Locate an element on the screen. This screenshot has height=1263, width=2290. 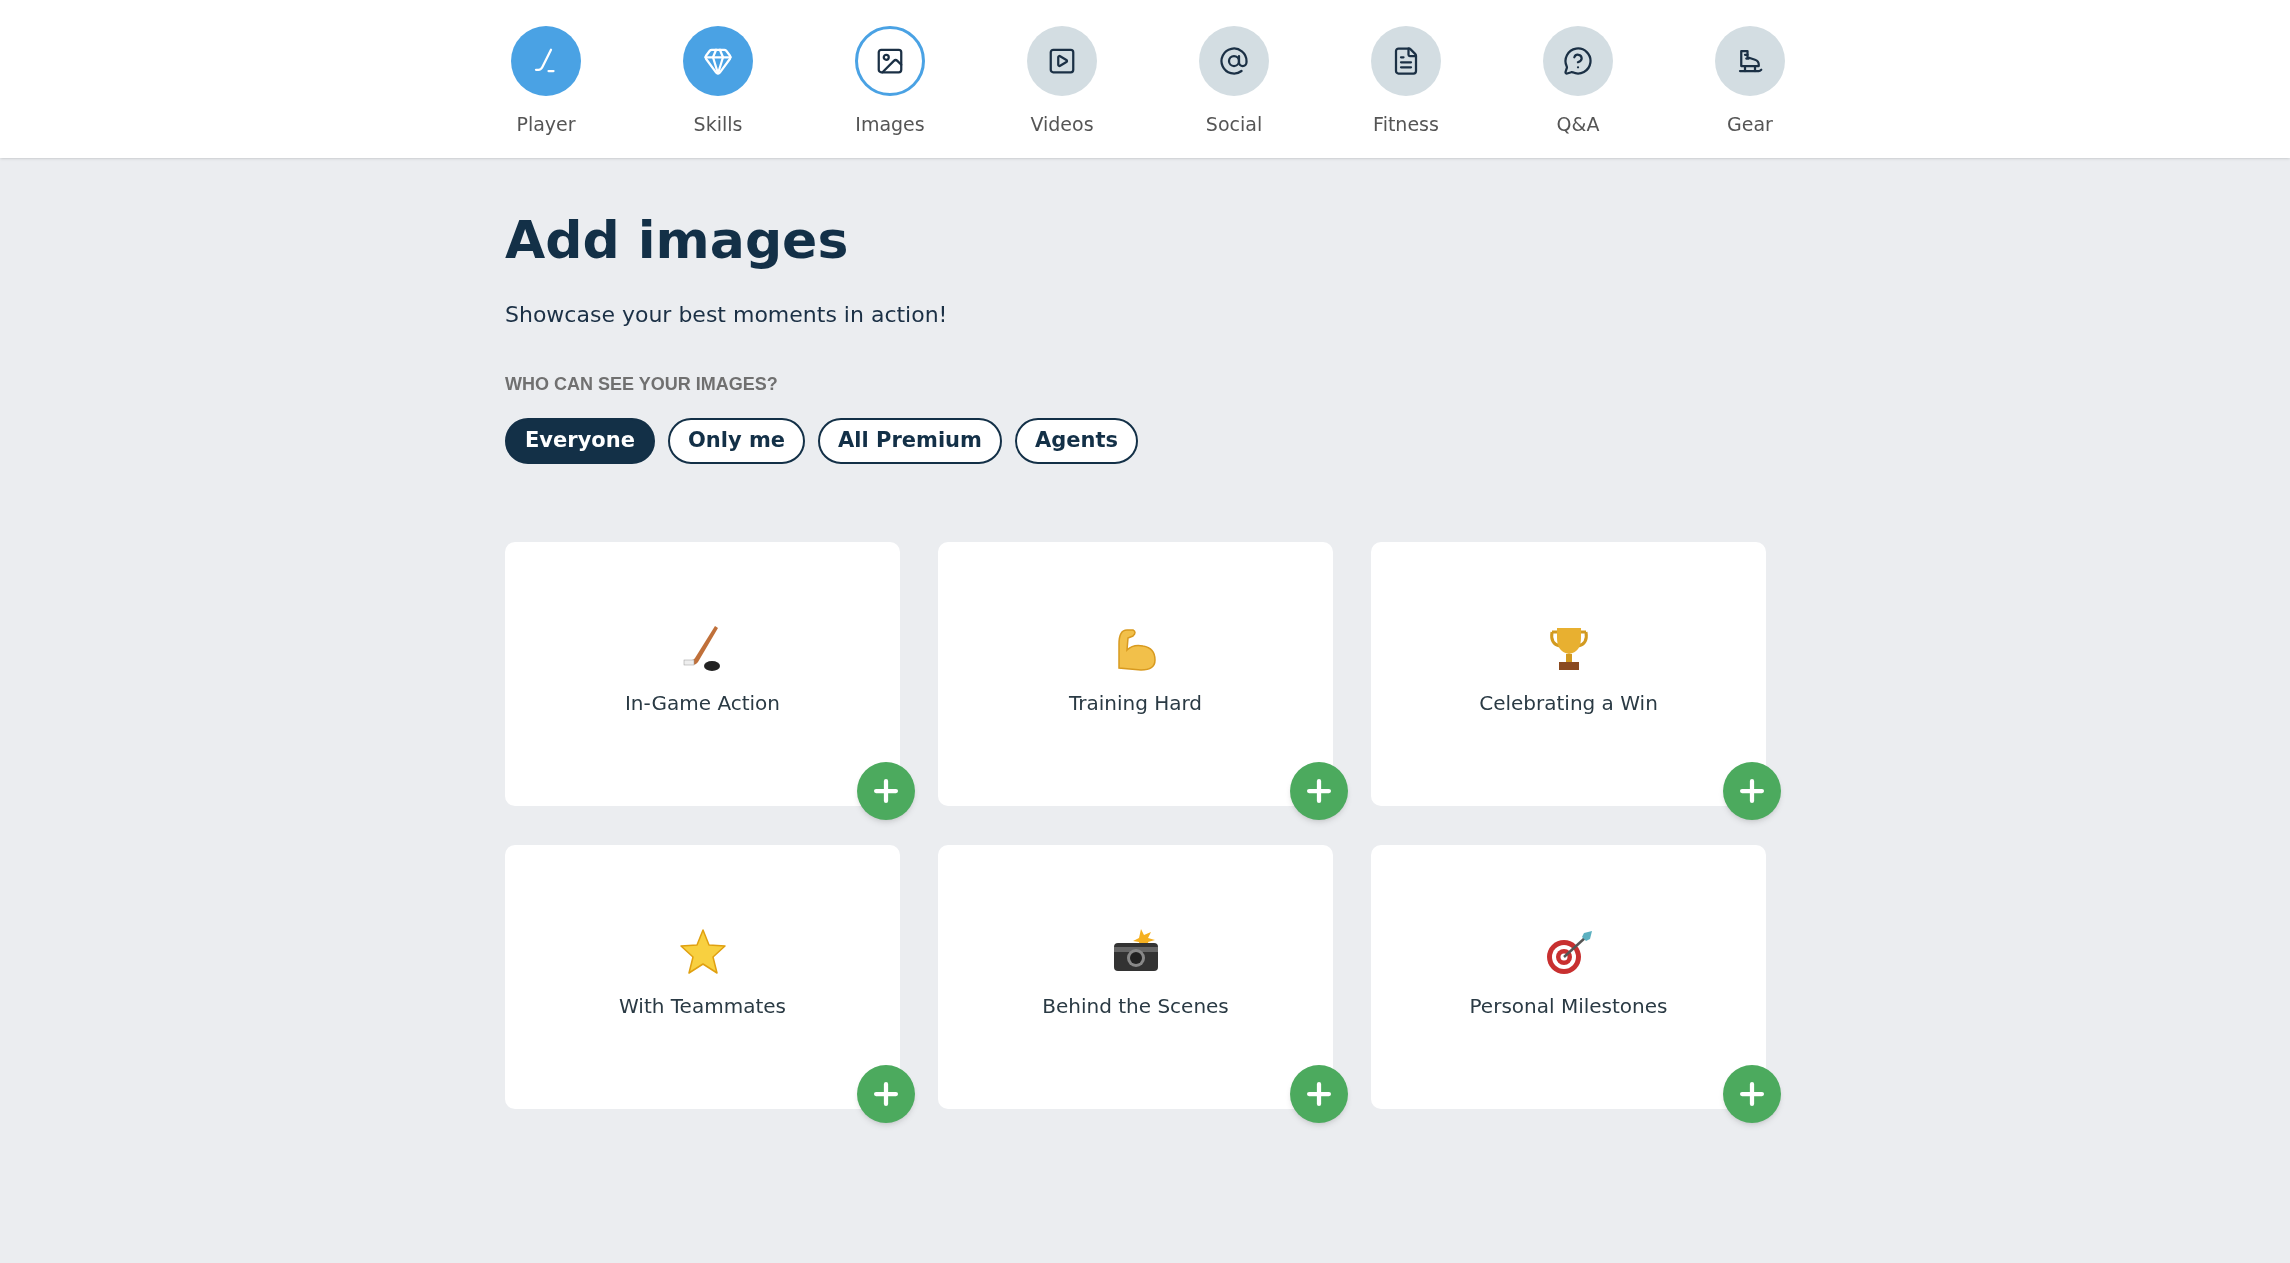
step-label: Fitness is located at coordinates (1406, 124).